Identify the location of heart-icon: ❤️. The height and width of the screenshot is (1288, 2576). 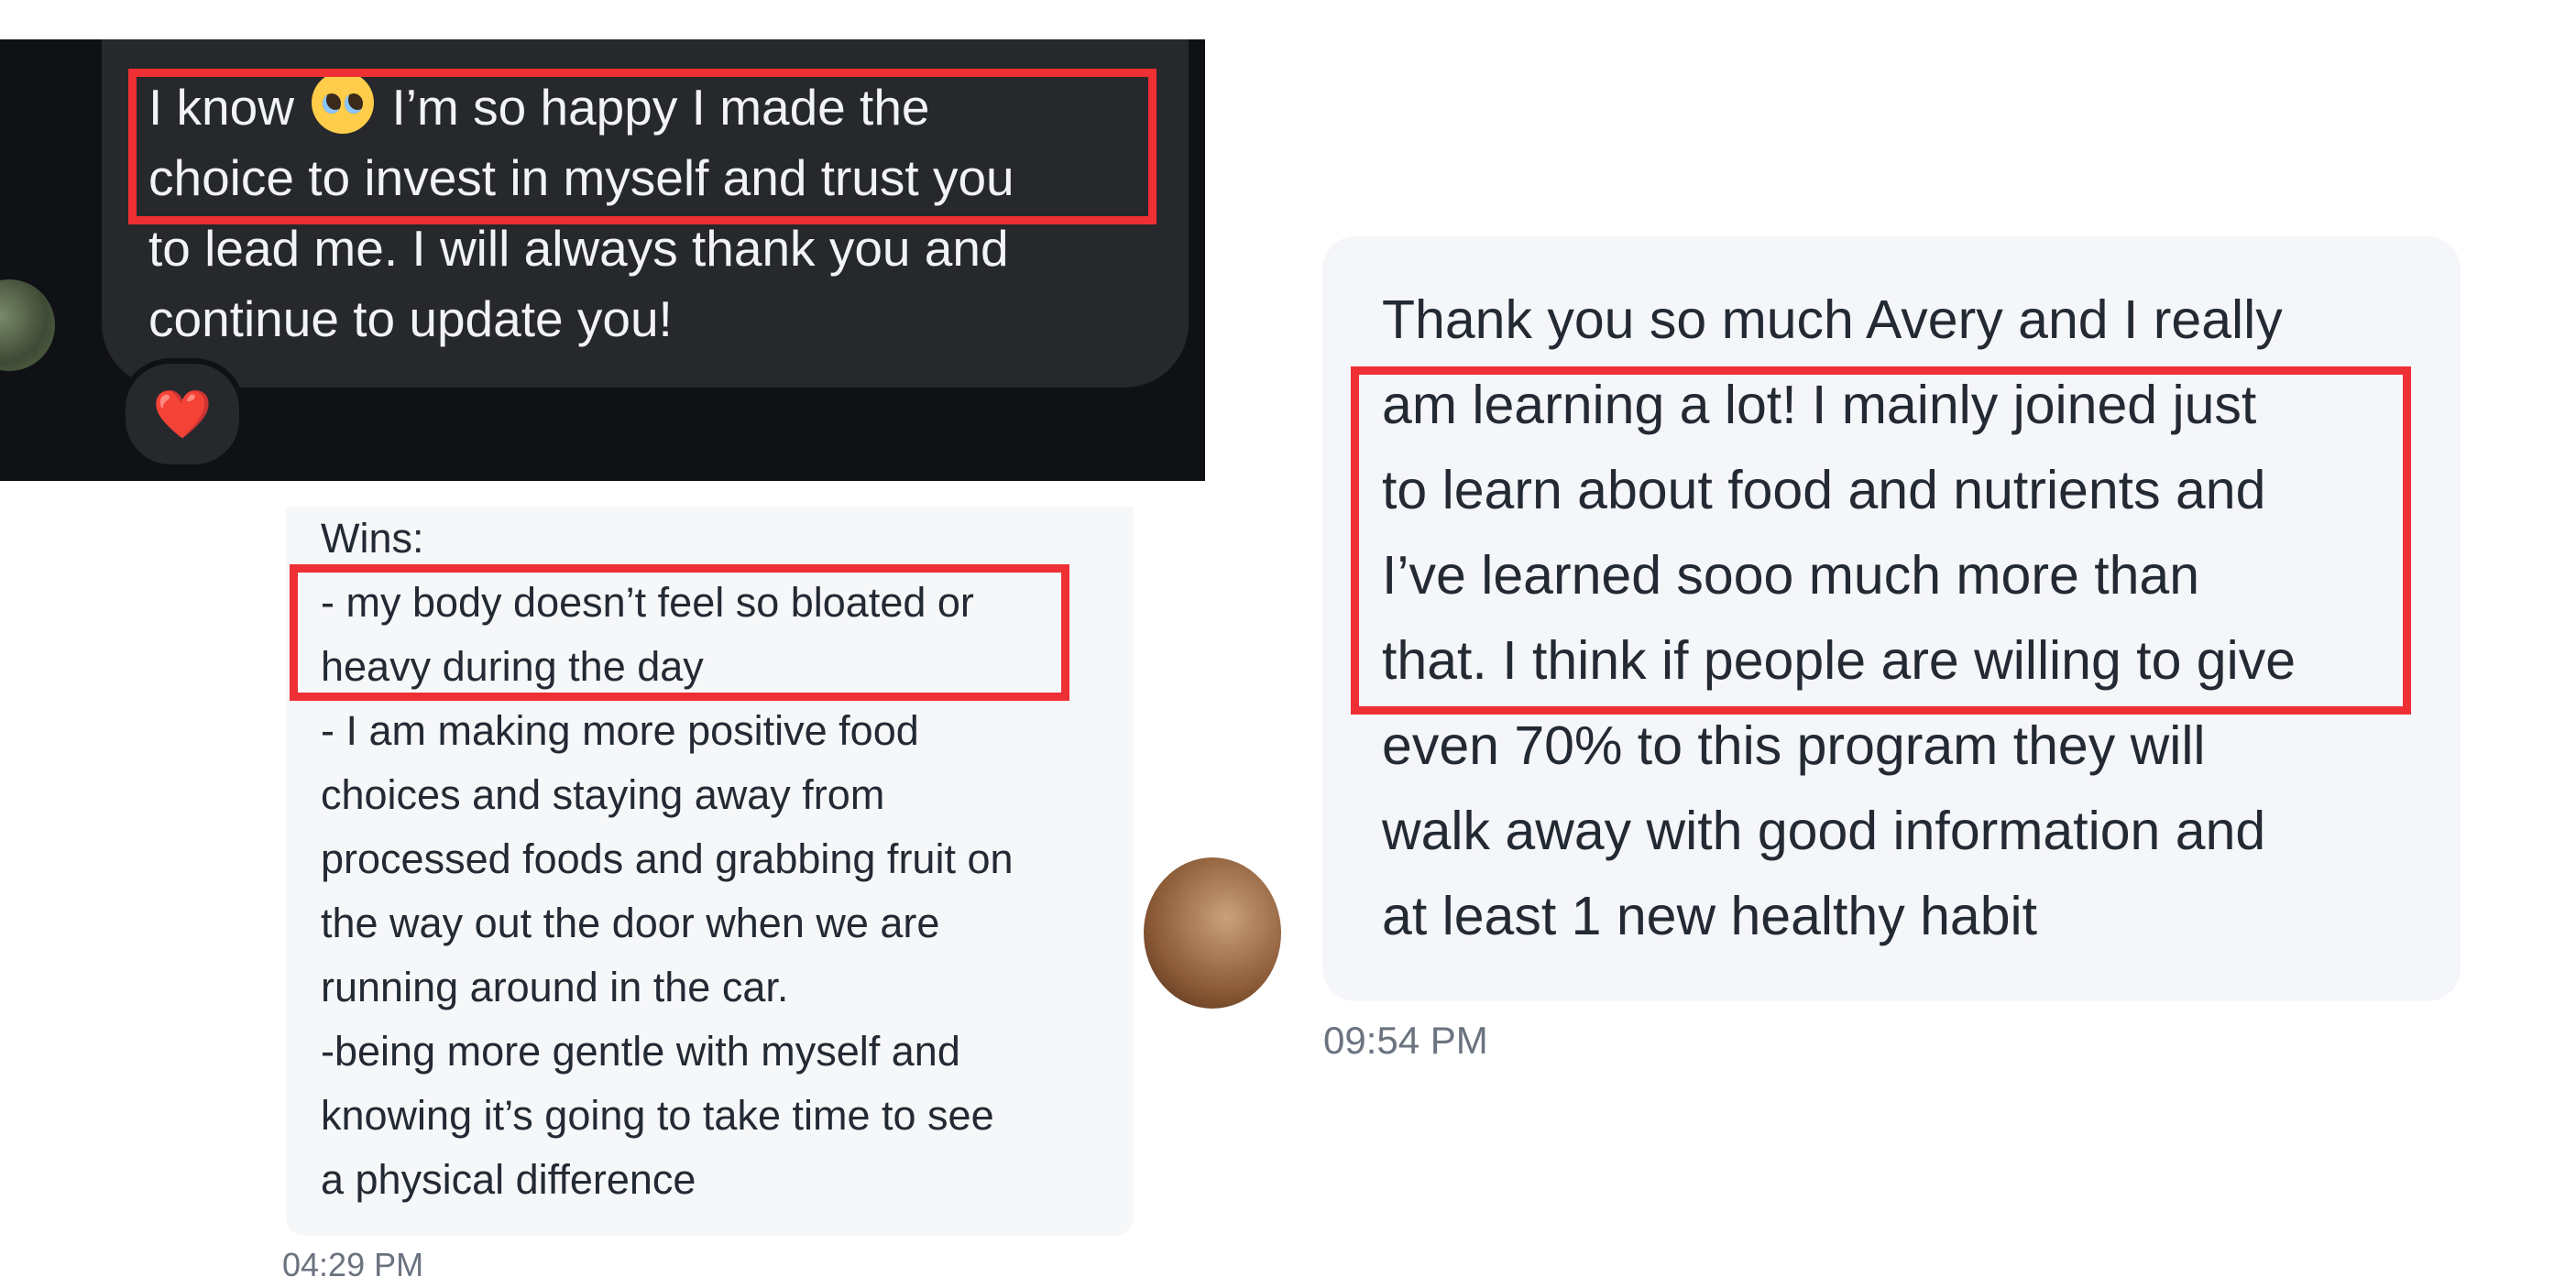
(182, 415).